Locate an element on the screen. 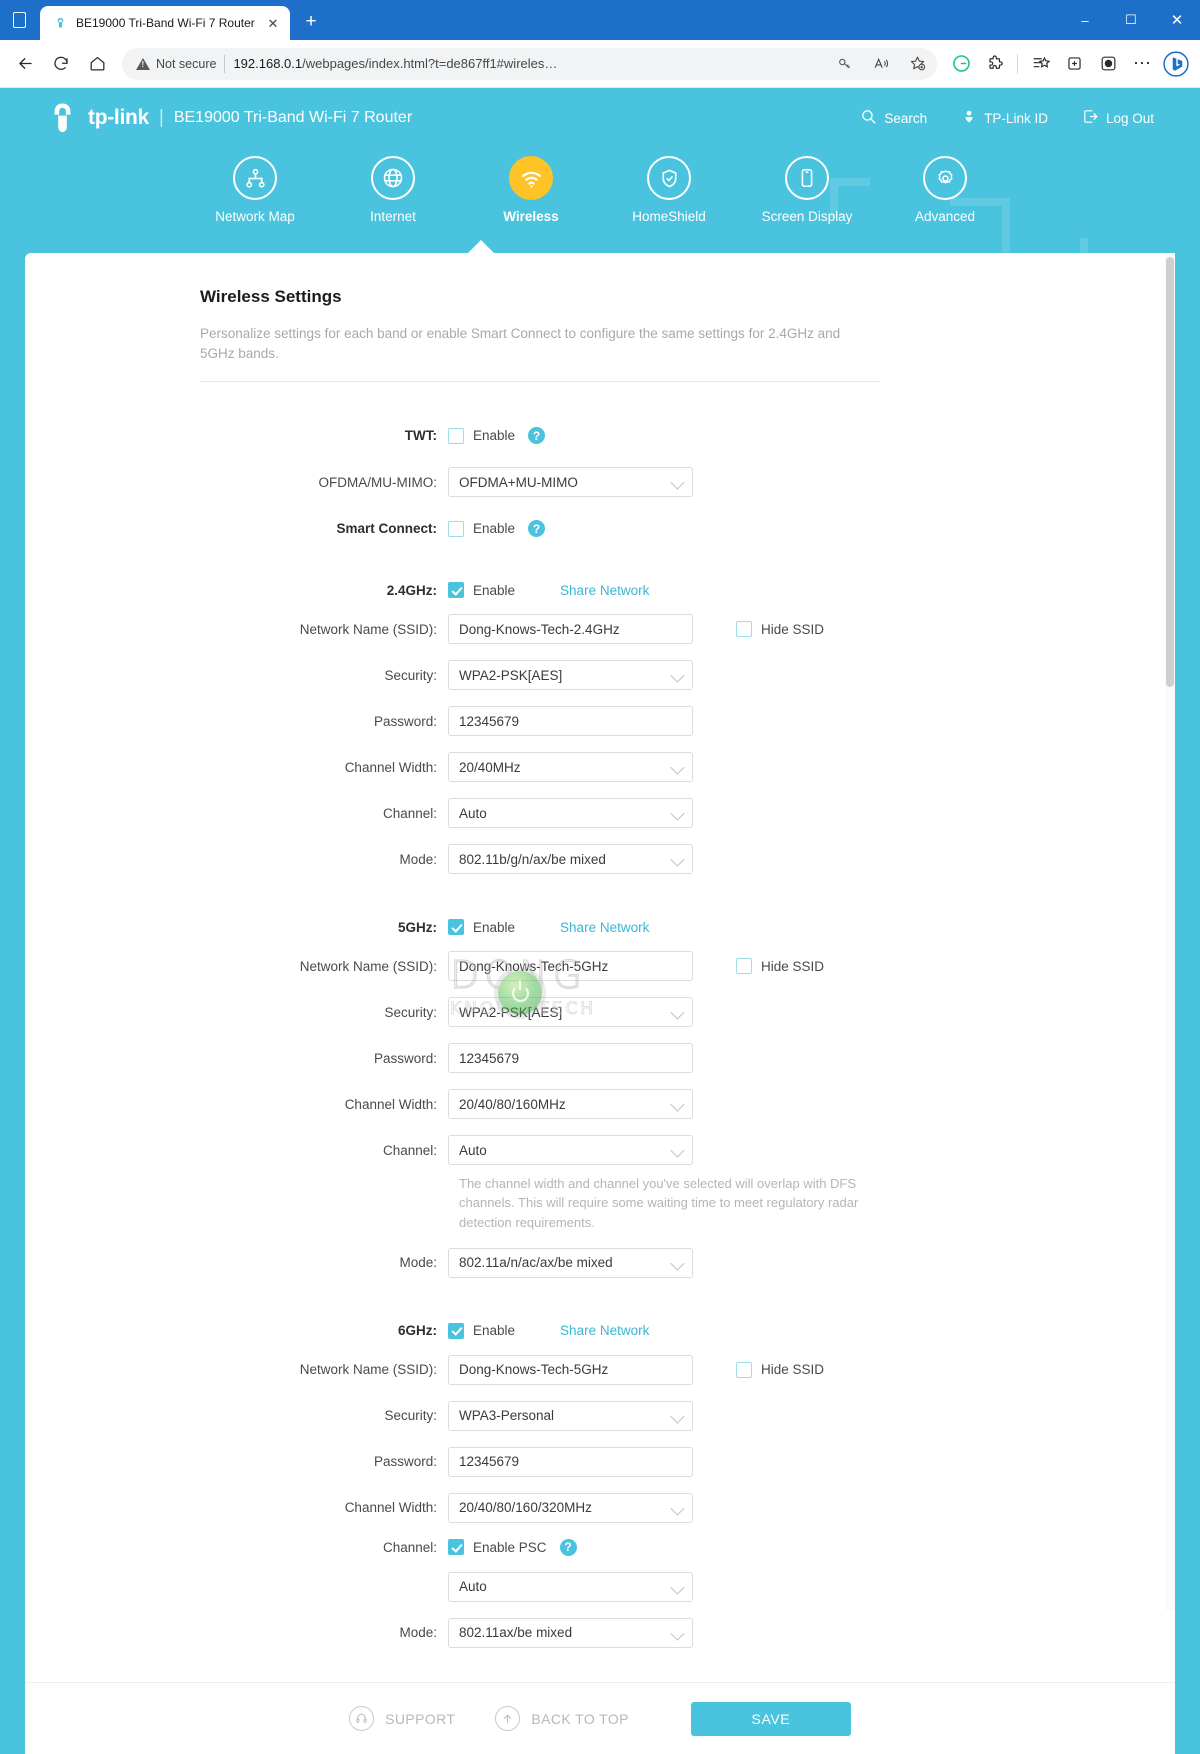 This screenshot has width=1200, height=1754. band-24-ssid-input: Dong-Knows-Tech-2.4GHz is located at coordinates (570, 629).